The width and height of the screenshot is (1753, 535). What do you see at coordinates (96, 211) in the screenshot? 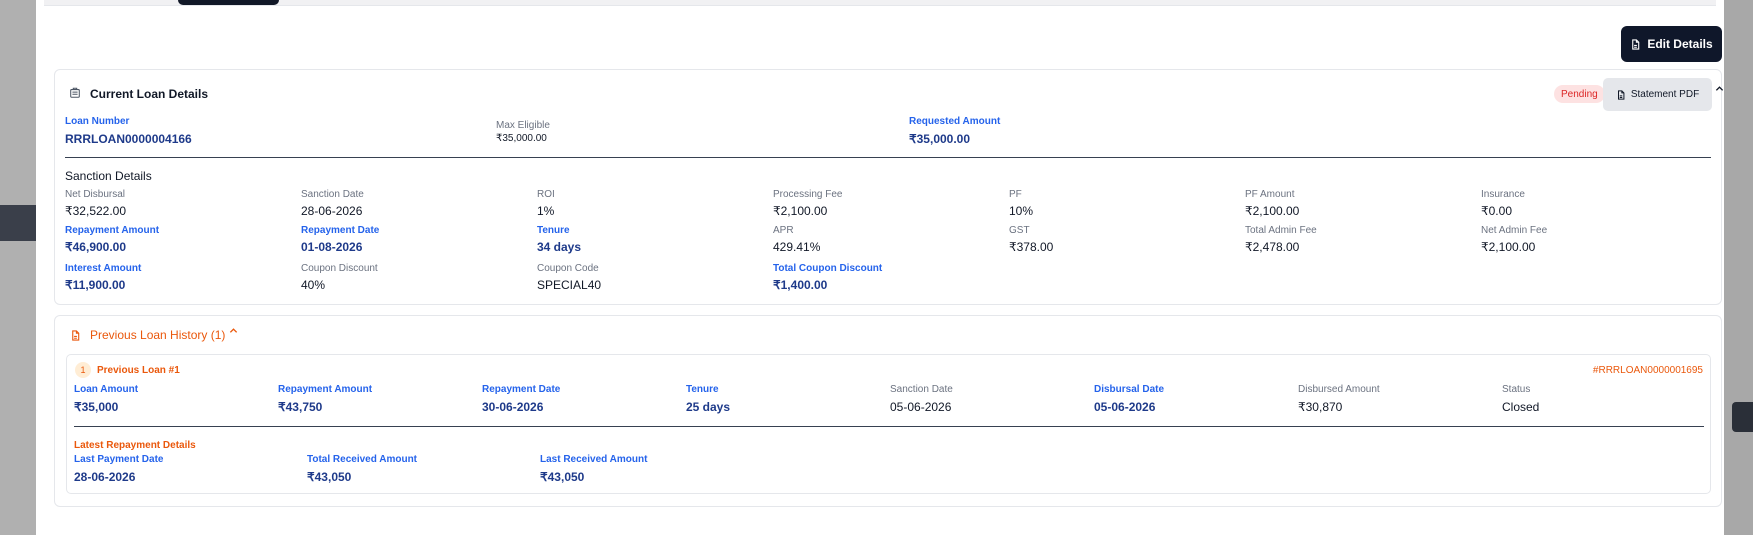
I see `sanction-field-value: ₹32,522.00` at bounding box center [96, 211].